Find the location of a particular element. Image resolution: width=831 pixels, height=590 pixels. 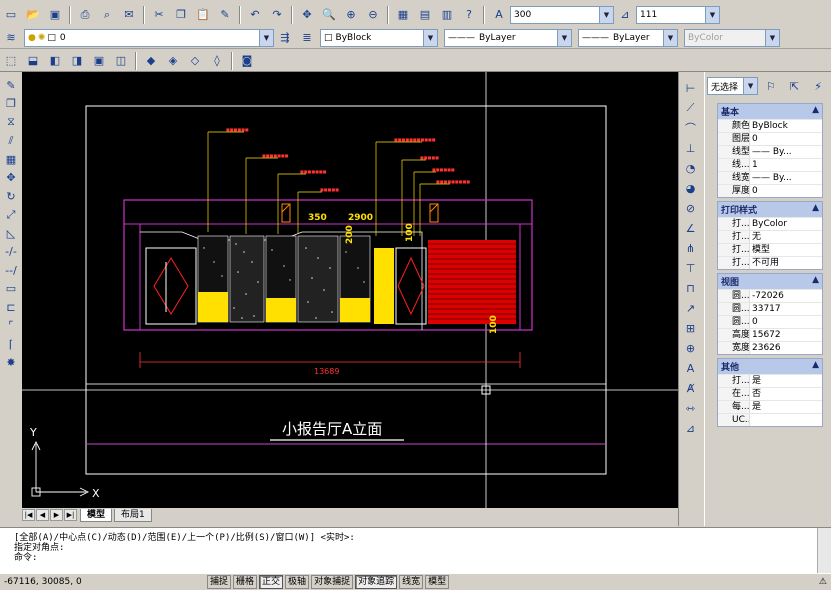

tab-model: 模型 is located at coordinates (96, 515).